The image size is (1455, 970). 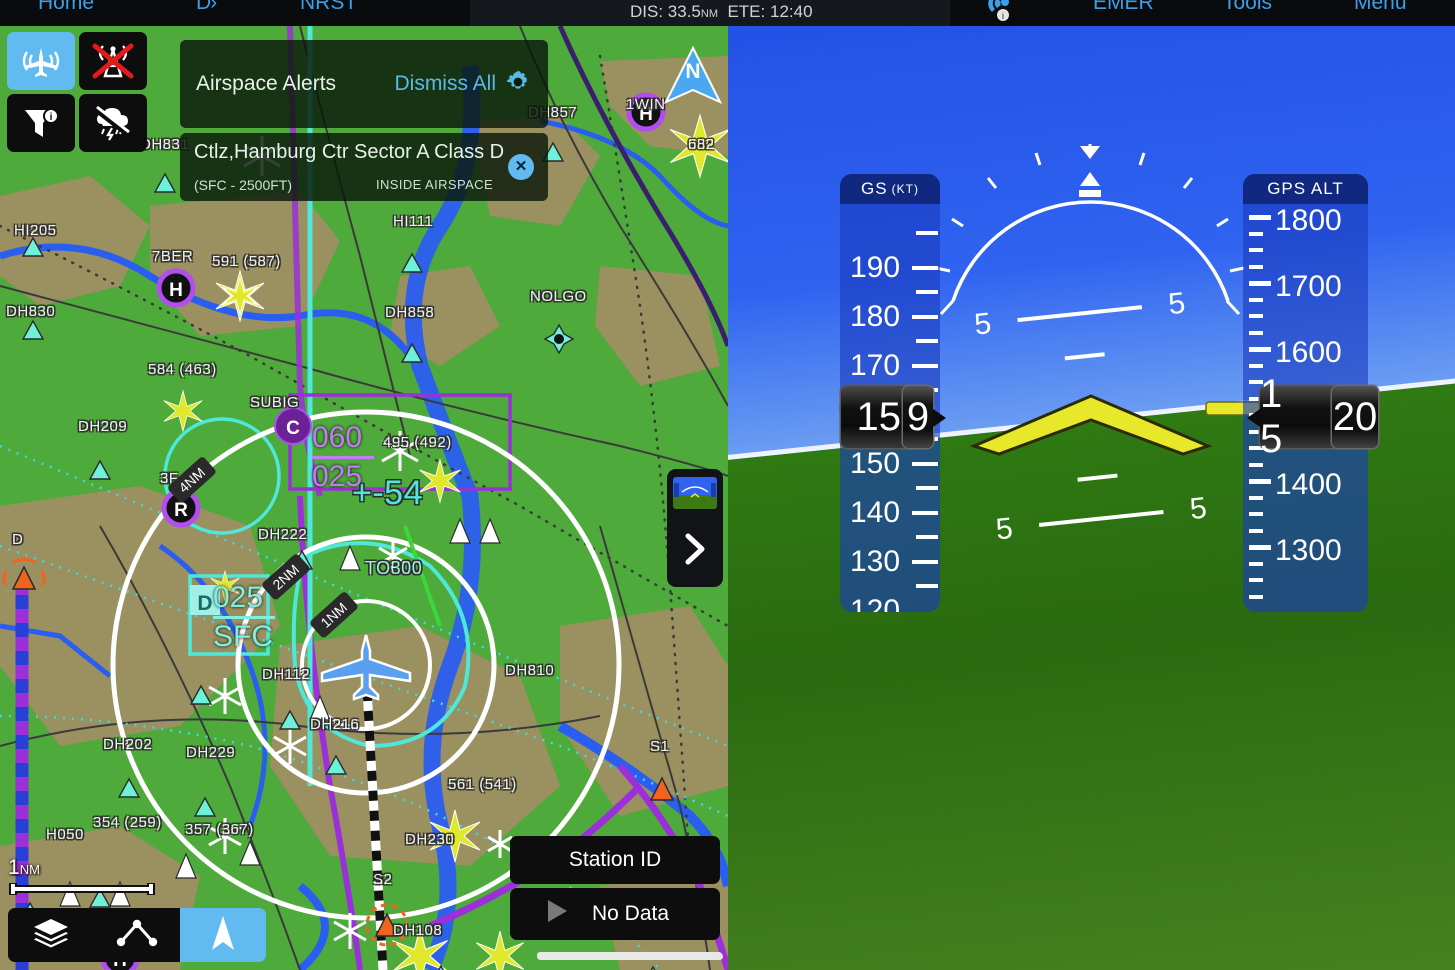 I want to click on map-label: TO300, so click(x=394, y=568).